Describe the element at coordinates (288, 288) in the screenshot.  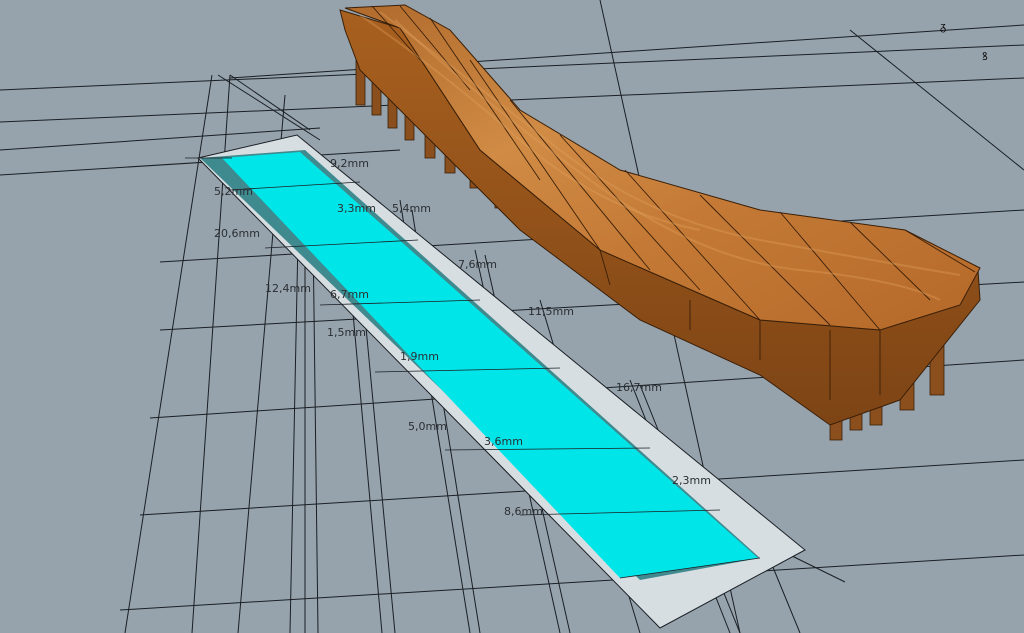
I see `dimension-label: 12,4mm` at that location.